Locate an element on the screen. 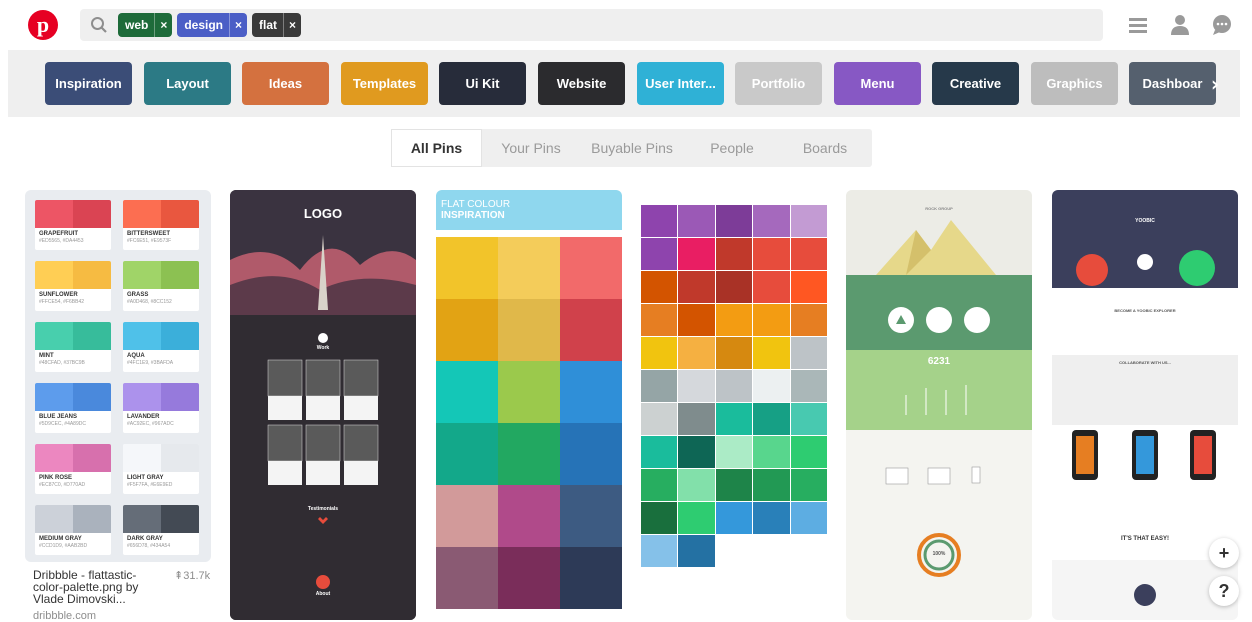  chevron-right-icon: › is located at coordinates (1215, 84).